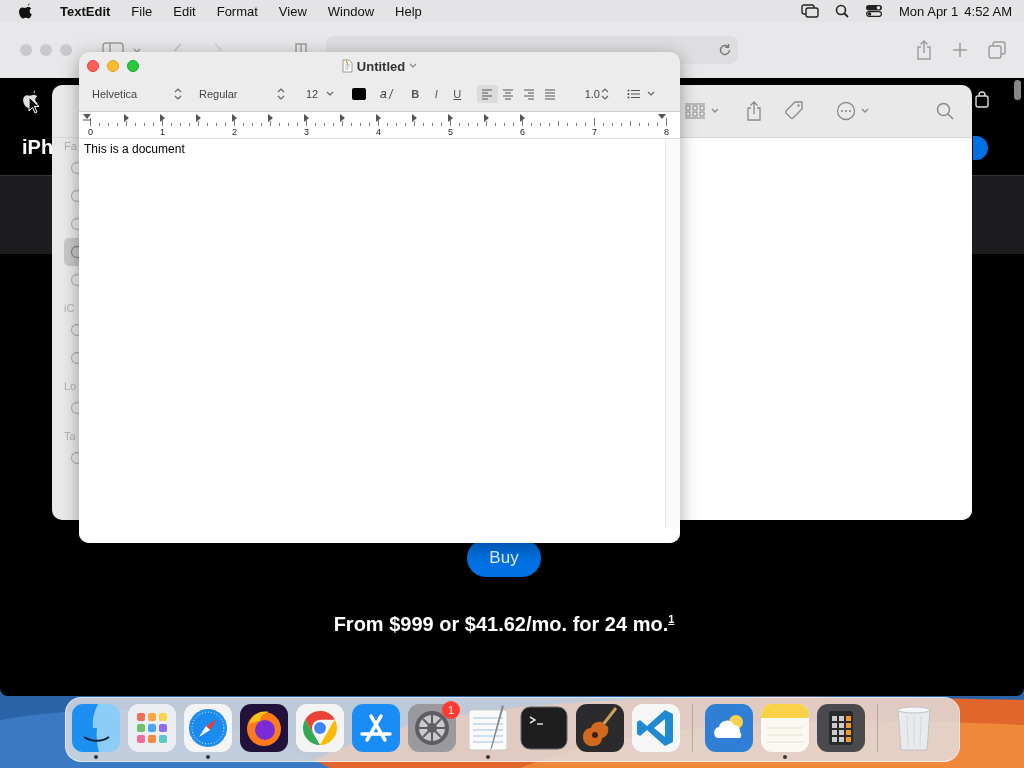 The height and width of the screenshot is (768, 1024). Describe the element at coordinates (594, 94) in the screenshot. I see `line-spacing-popup: 1.0` at that location.